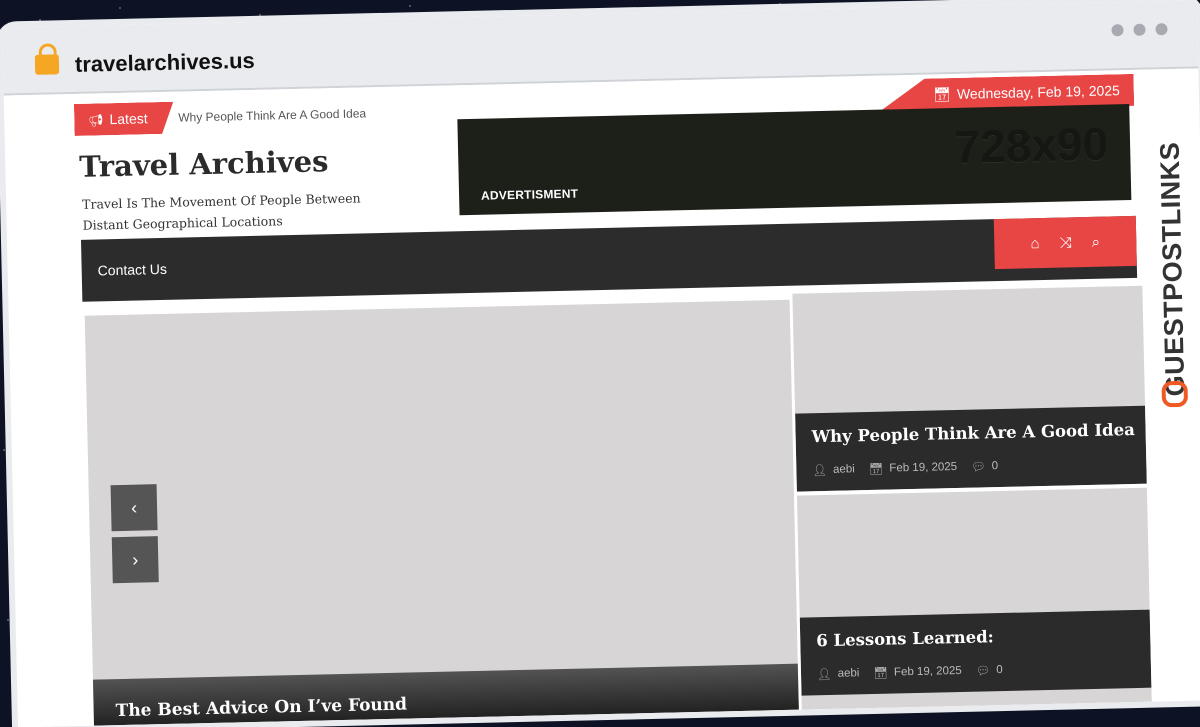  I want to click on advertisement-banner: 728x90 ADVERTISMENT, so click(794, 160).